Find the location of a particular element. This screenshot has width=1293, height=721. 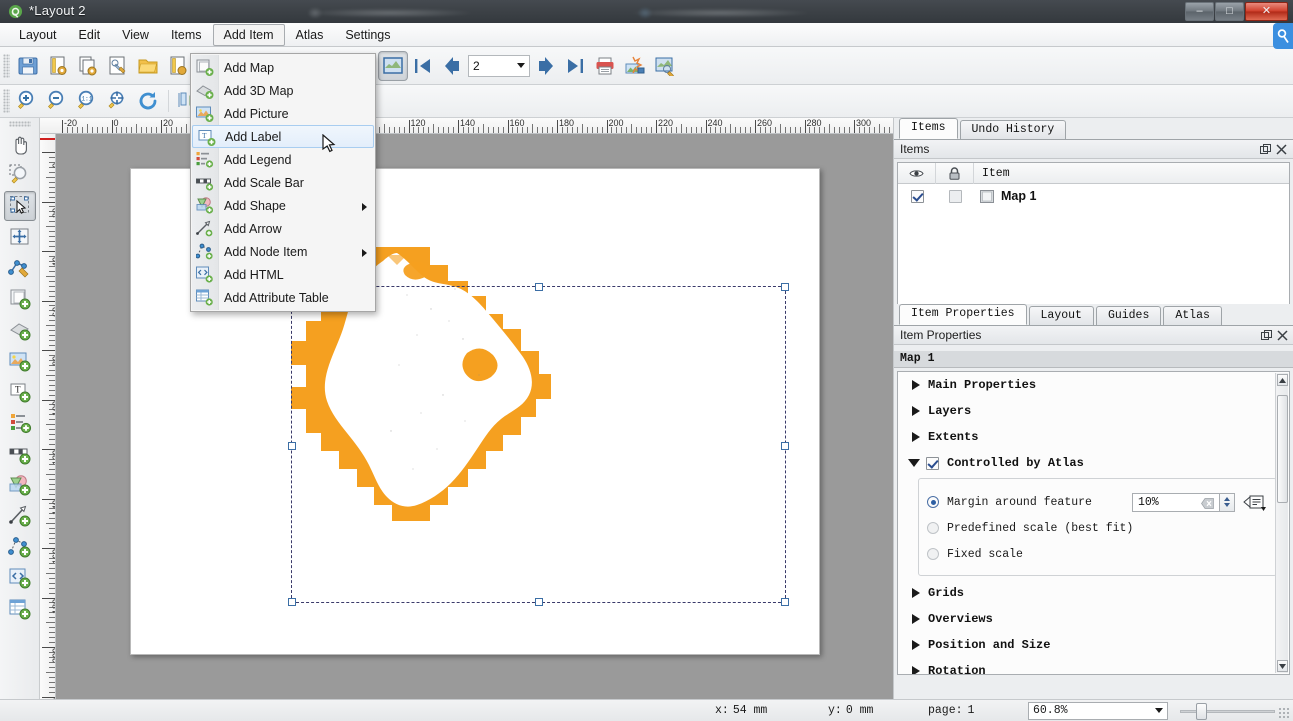

pan-layout-button is located at coordinates (20, 144).